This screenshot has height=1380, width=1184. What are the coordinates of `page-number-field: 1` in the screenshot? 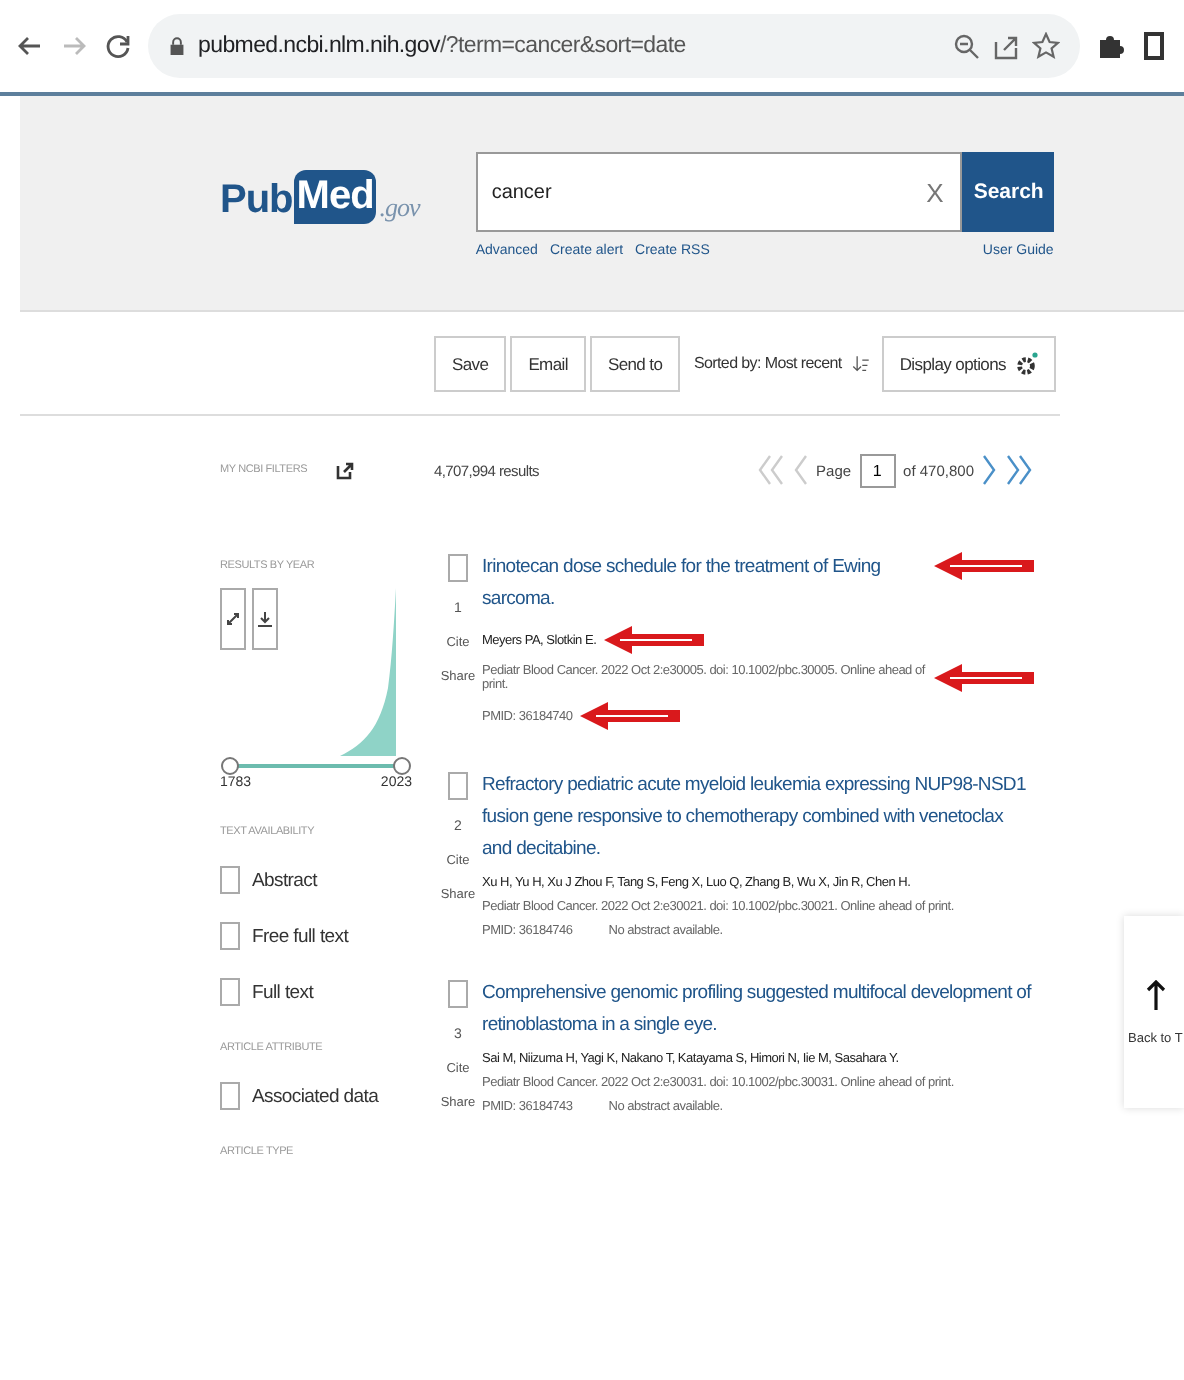 It's located at (877, 470).